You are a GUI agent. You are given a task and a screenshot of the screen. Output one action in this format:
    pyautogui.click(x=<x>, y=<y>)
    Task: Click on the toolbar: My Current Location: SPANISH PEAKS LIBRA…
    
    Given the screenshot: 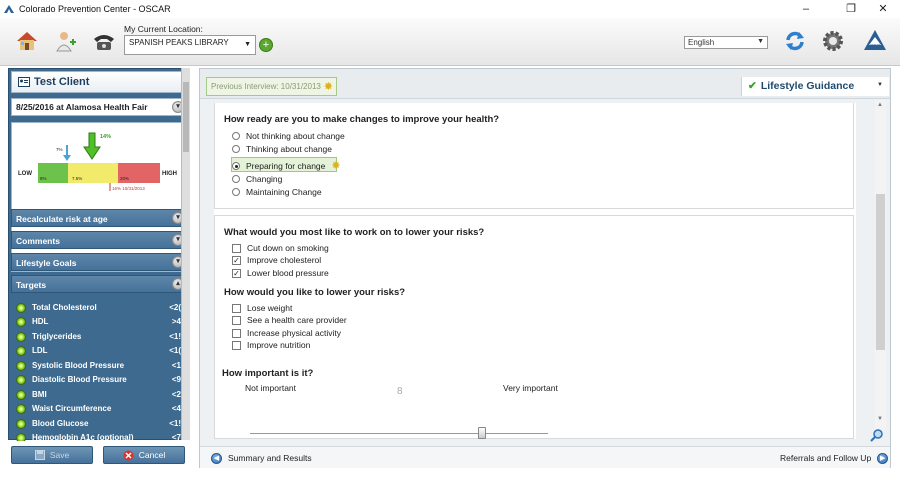 What is the action you would take?
    pyautogui.click(x=450, y=42)
    